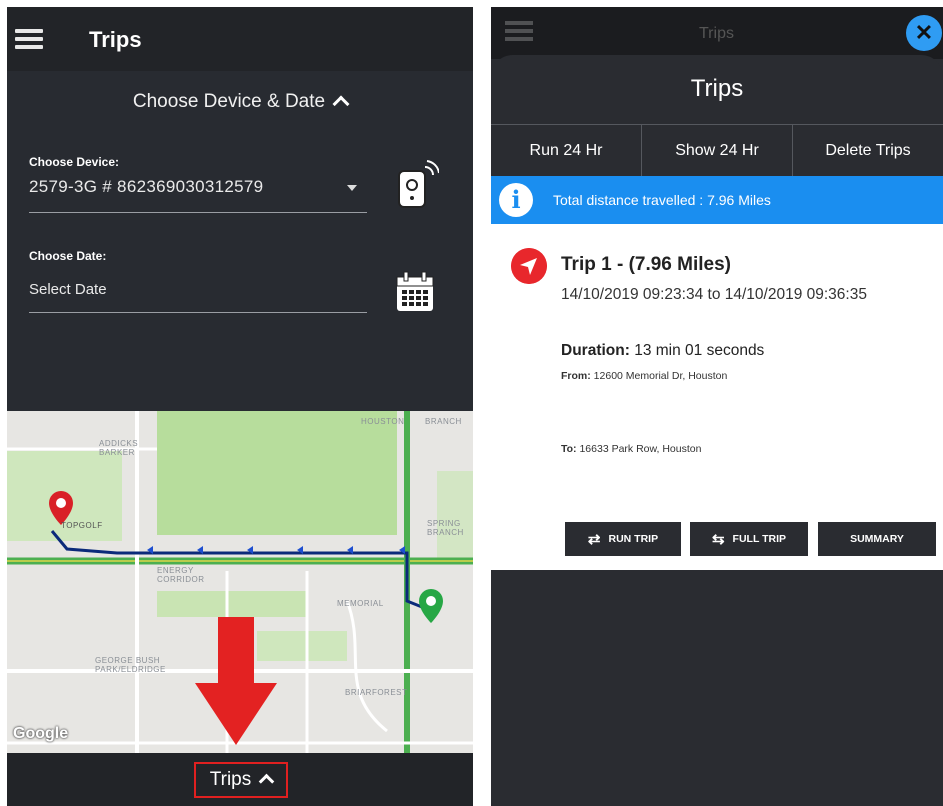 The height and width of the screenshot is (806, 943). I want to click on trip-duration: Duration: 13 min 01 seconds, so click(662, 351).